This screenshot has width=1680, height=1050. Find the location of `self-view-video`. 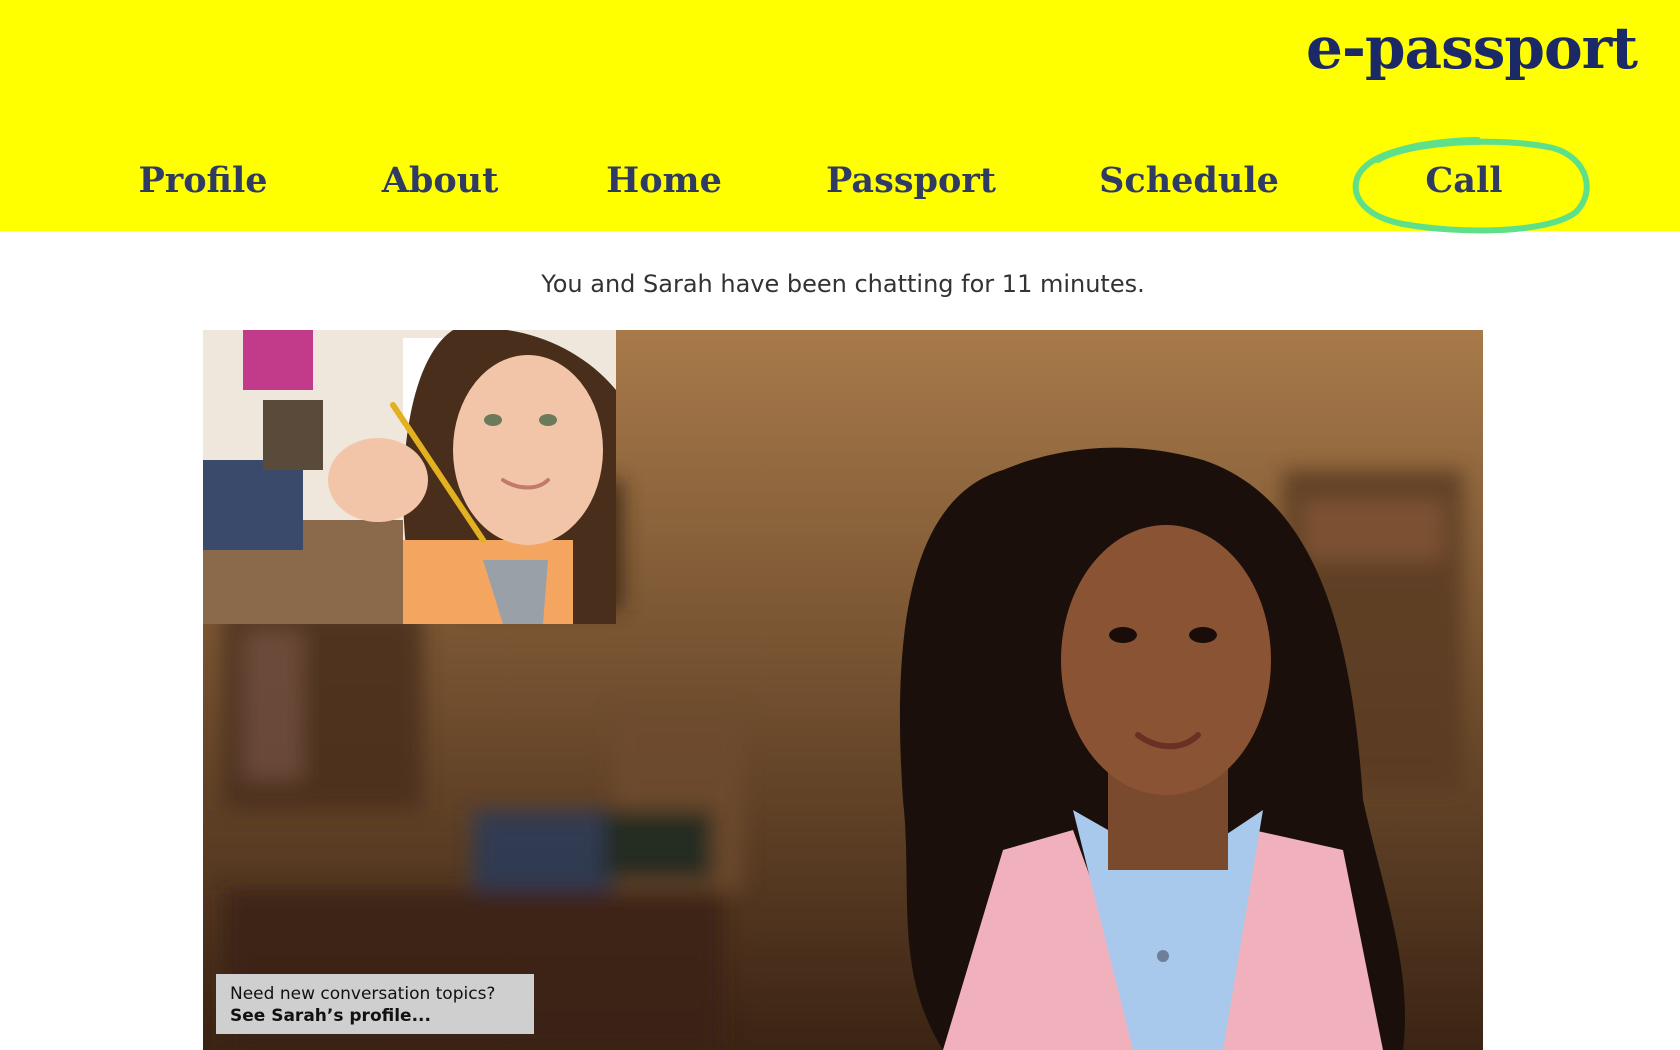

self-view-video is located at coordinates (409, 477).